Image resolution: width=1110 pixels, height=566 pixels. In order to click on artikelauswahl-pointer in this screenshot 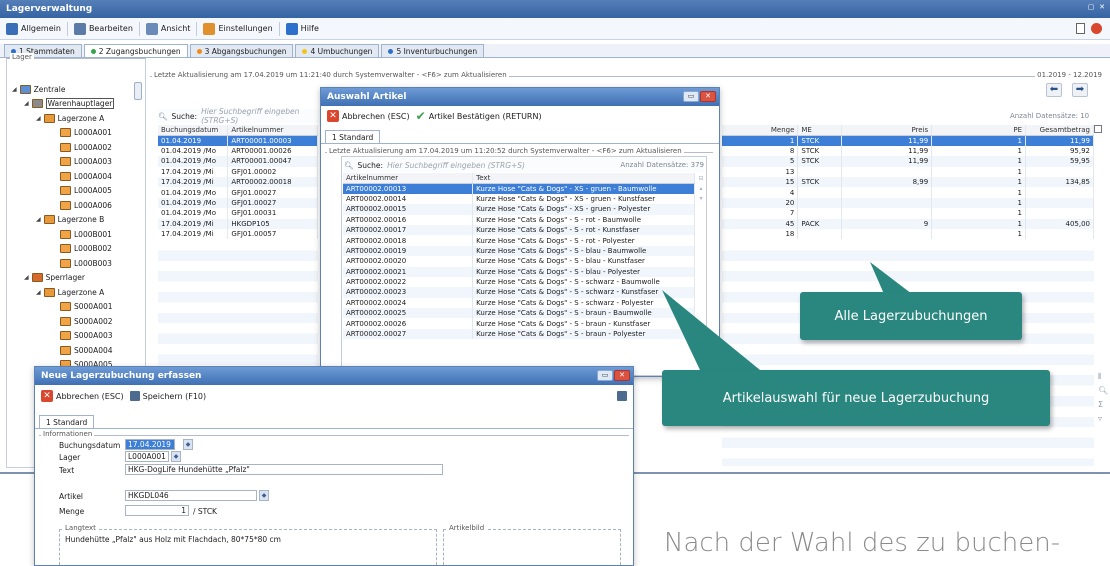, I will do `click(711, 330)`.